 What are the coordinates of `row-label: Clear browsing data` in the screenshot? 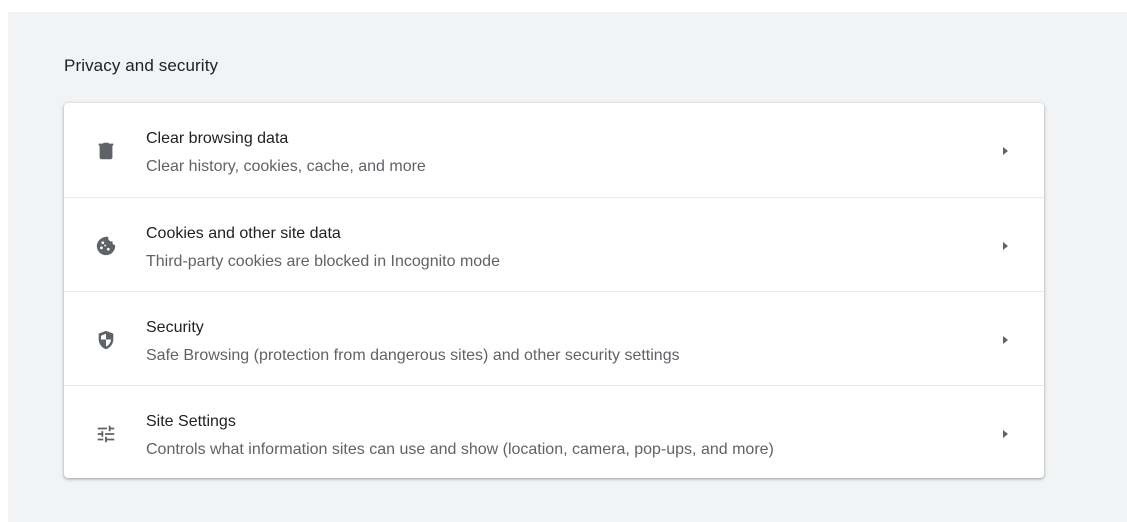 It's located at (217, 138).